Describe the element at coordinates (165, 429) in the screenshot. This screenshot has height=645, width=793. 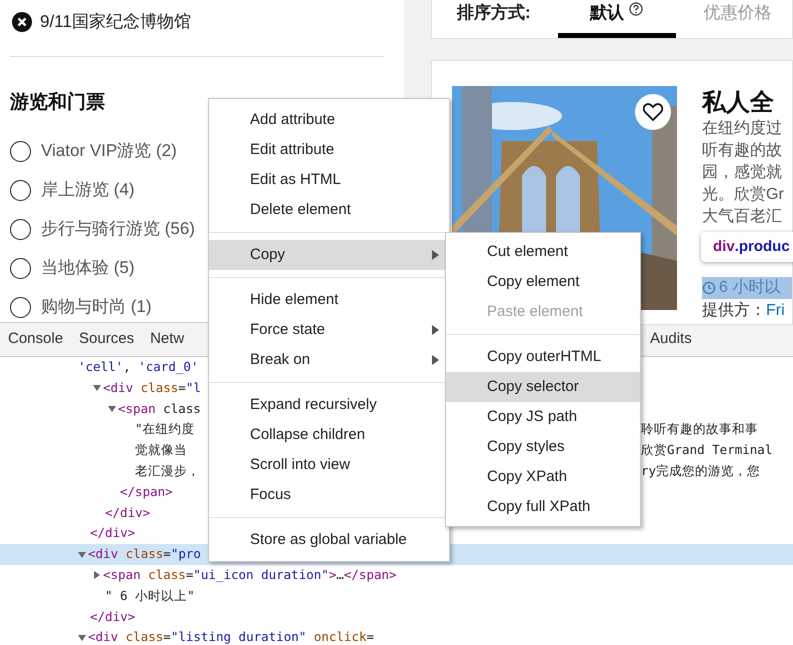
I see `code-line: "在纽约度` at that location.